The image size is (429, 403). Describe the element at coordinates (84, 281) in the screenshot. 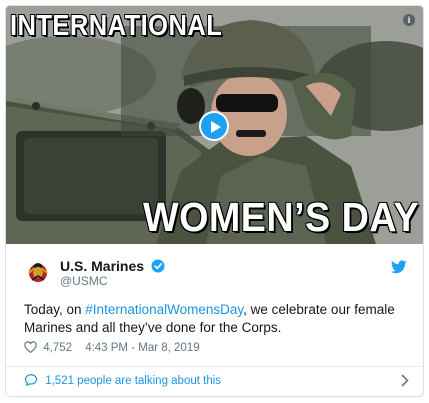

I see `user-handle: @USMC` at that location.